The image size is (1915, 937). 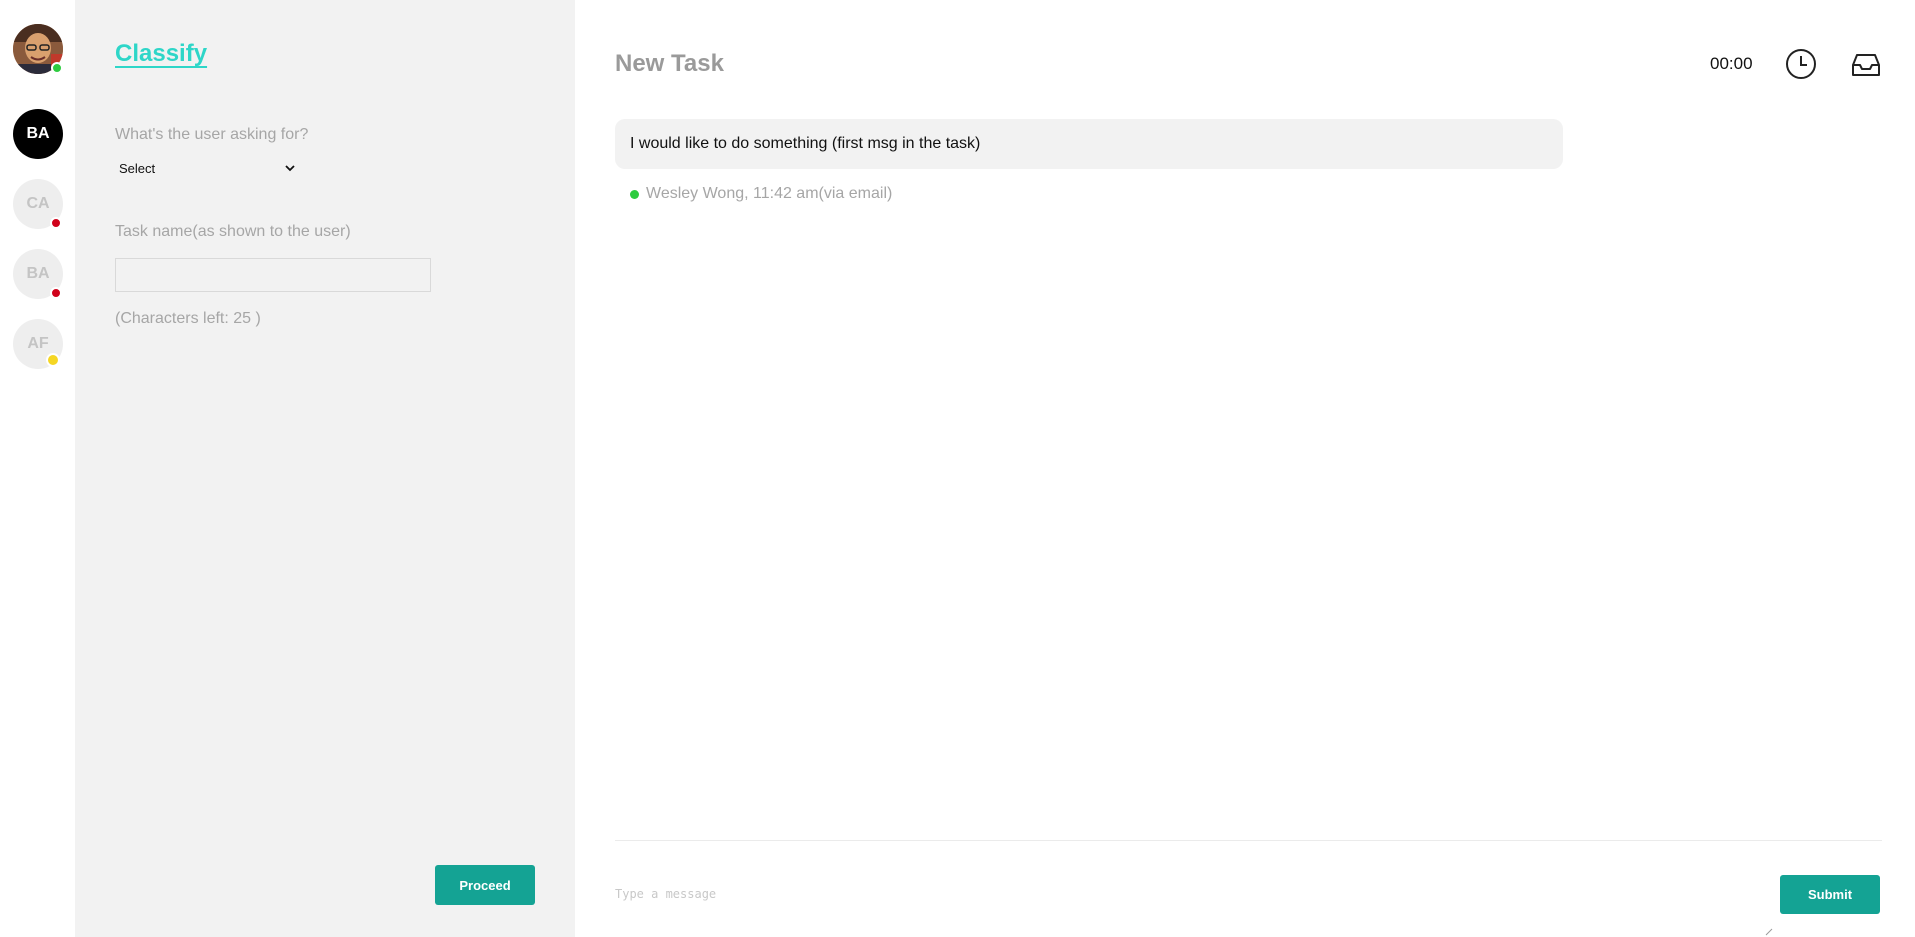 I want to click on rail-item-af-status, so click(x=53, y=360).